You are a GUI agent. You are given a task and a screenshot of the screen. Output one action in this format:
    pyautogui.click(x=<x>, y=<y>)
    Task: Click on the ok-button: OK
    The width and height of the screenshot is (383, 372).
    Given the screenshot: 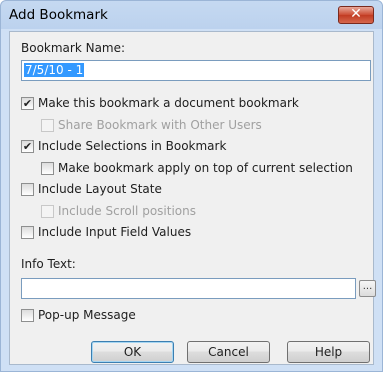 What is the action you would take?
    pyautogui.click(x=132, y=352)
    